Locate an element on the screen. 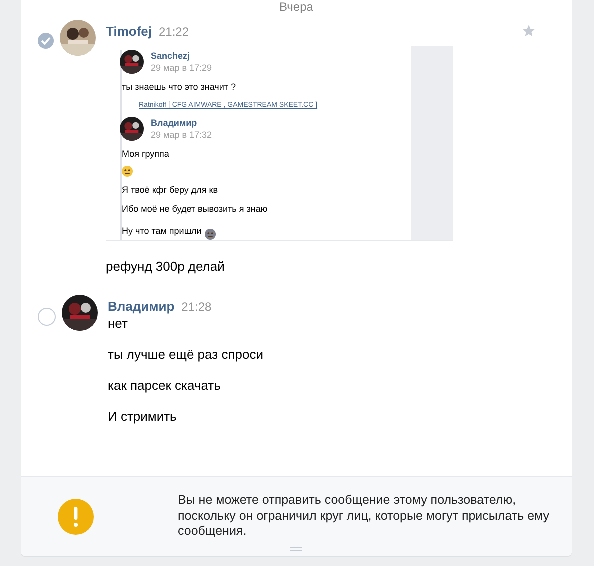 This screenshot has width=594, height=566. message-text: как парсек скачать is located at coordinates (165, 386).